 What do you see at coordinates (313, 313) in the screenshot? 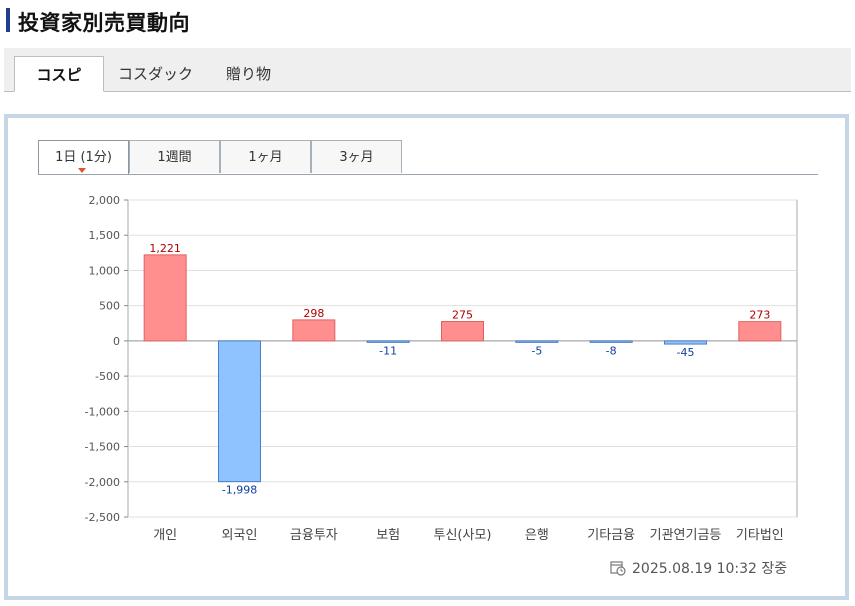
I see `data-label: 298` at bounding box center [313, 313].